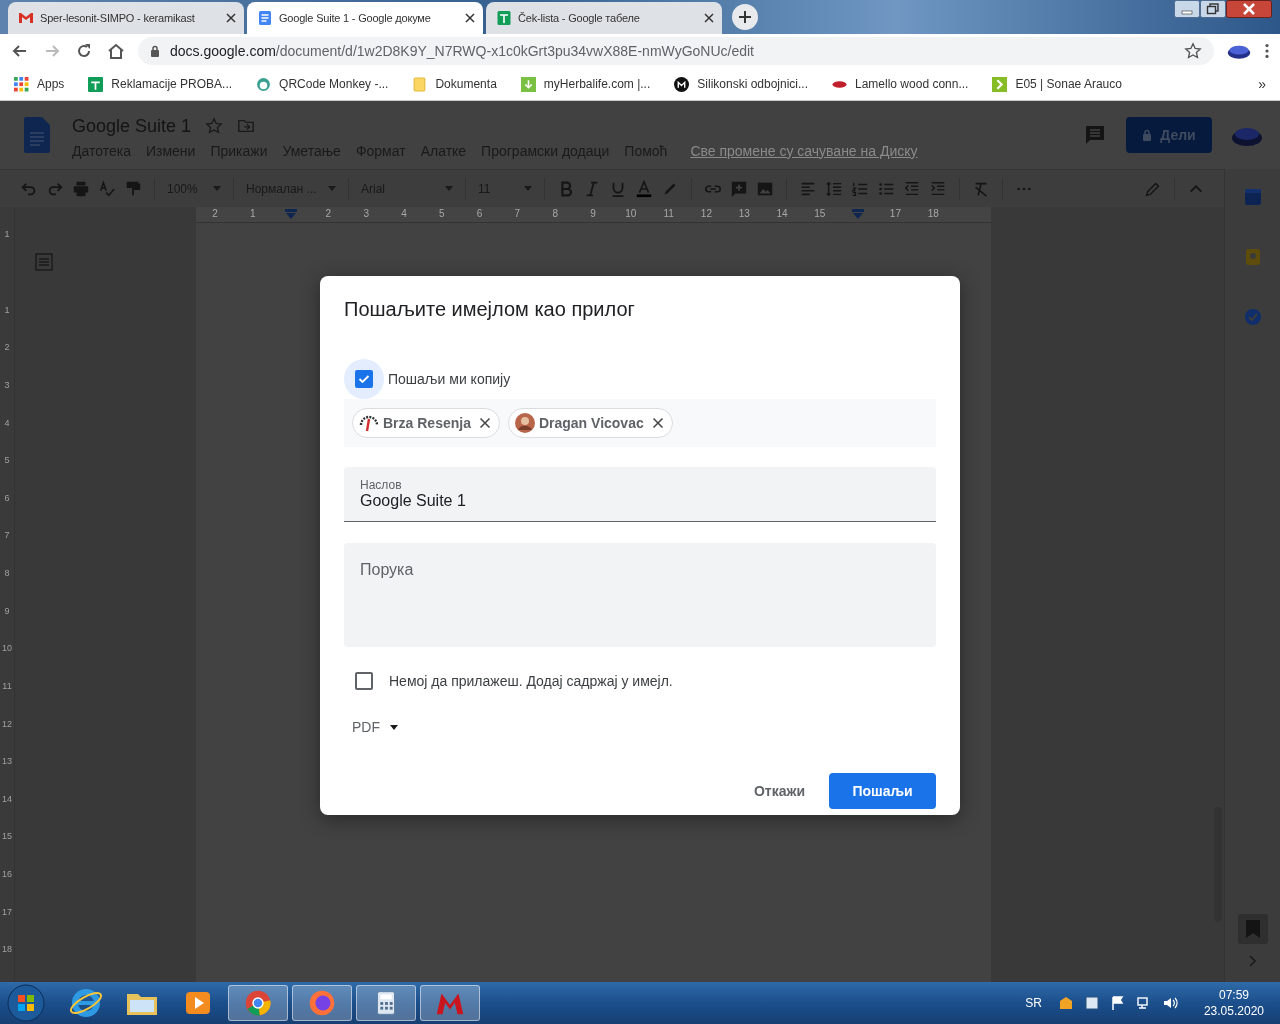  What do you see at coordinates (246, 126) in the screenshot?
I see `move-folder-icon` at bounding box center [246, 126].